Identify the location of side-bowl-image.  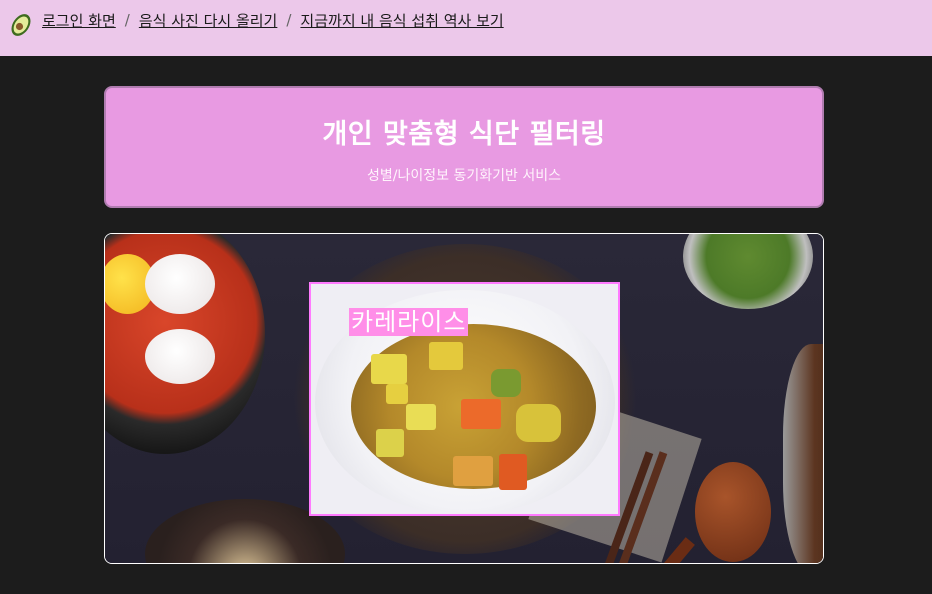
(803, 453).